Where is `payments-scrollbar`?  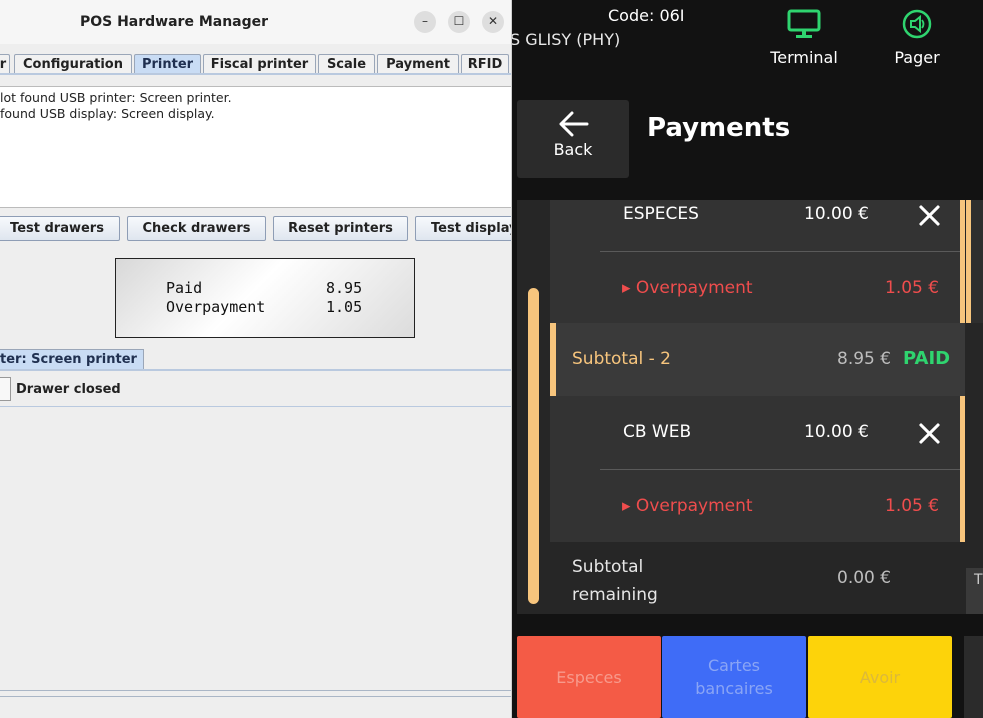 payments-scrollbar is located at coordinates (533, 446).